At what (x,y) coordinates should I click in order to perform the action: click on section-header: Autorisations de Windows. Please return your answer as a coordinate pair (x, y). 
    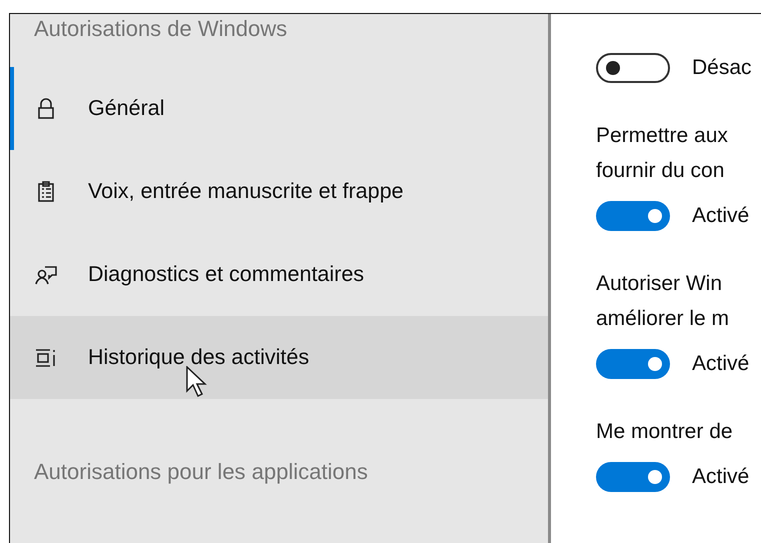
    Looking at the image, I should click on (160, 29).